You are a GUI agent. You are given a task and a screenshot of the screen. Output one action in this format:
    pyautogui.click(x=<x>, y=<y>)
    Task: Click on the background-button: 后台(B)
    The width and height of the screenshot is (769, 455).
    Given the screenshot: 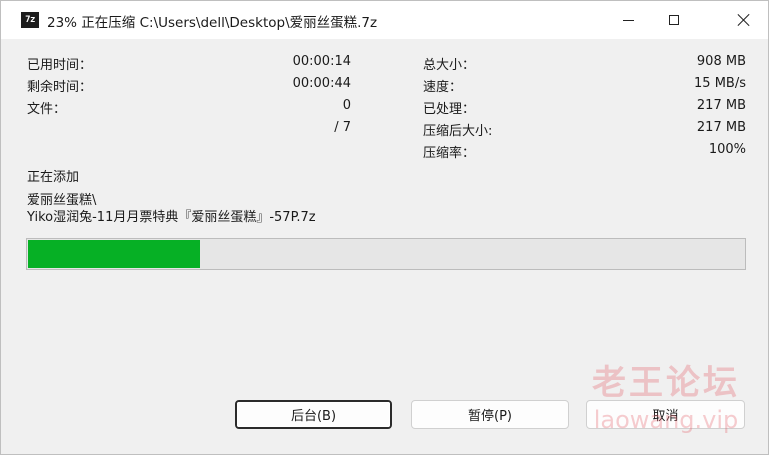 What is the action you would take?
    pyautogui.click(x=313, y=414)
    